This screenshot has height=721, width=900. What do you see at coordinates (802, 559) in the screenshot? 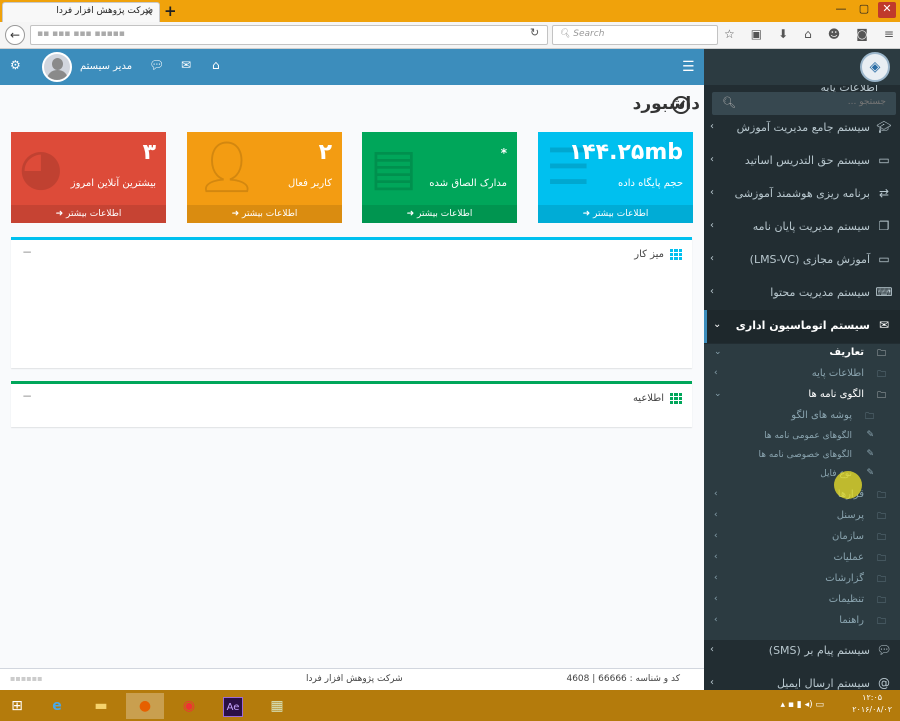
I see `submenu-operations: 🗀︎ عملیات ‹` at bounding box center [802, 559].